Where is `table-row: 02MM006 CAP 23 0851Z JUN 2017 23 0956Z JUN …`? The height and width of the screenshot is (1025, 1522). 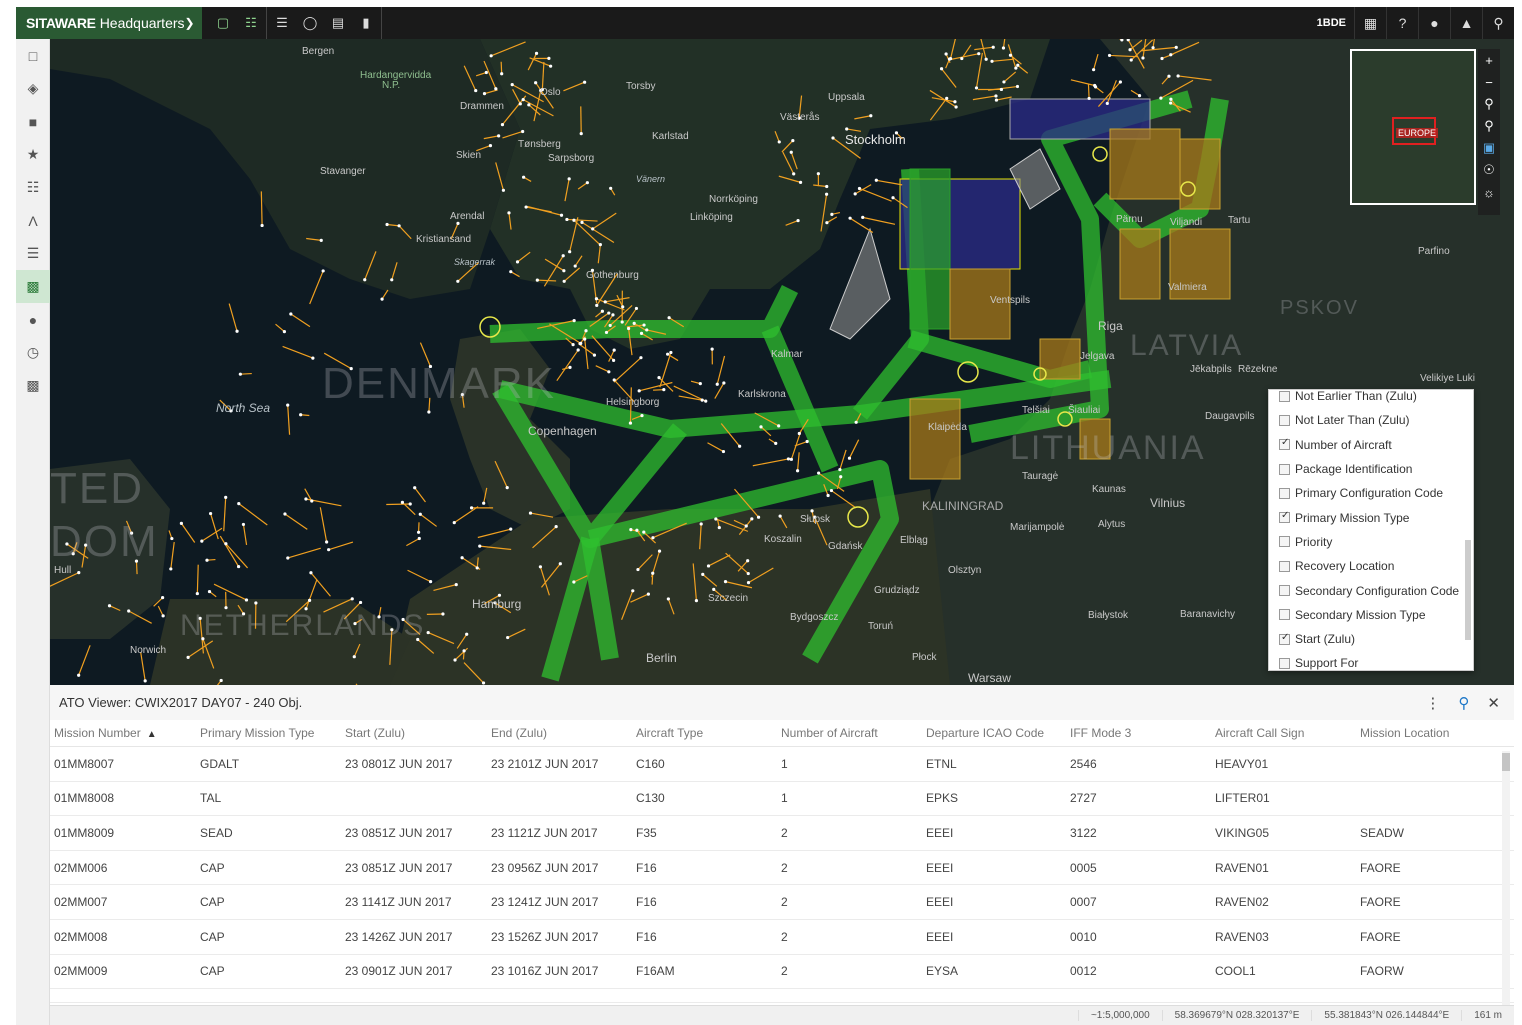
table-row: 02MM006 CAP 23 0851Z JUN 2017 23 0956Z JUN … is located at coordinates (782, 868).